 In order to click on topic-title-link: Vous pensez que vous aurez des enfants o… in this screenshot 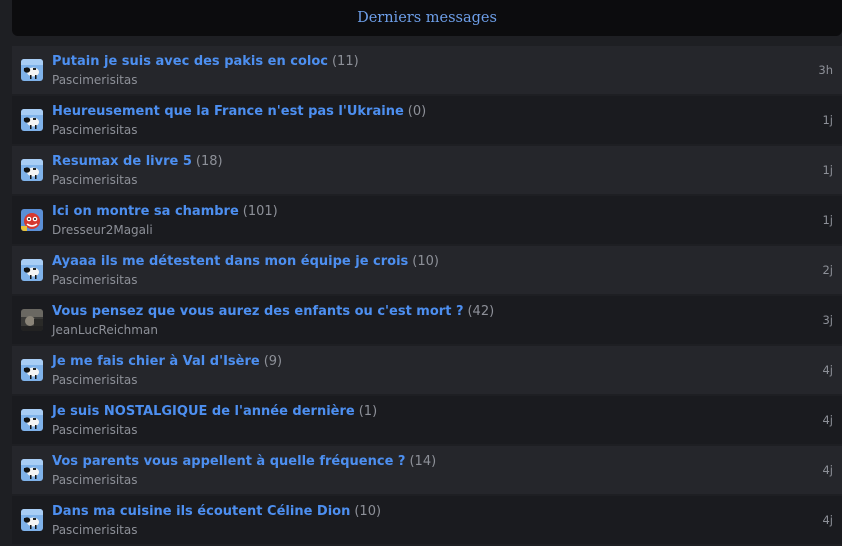, I will do `click(257, 311)`.